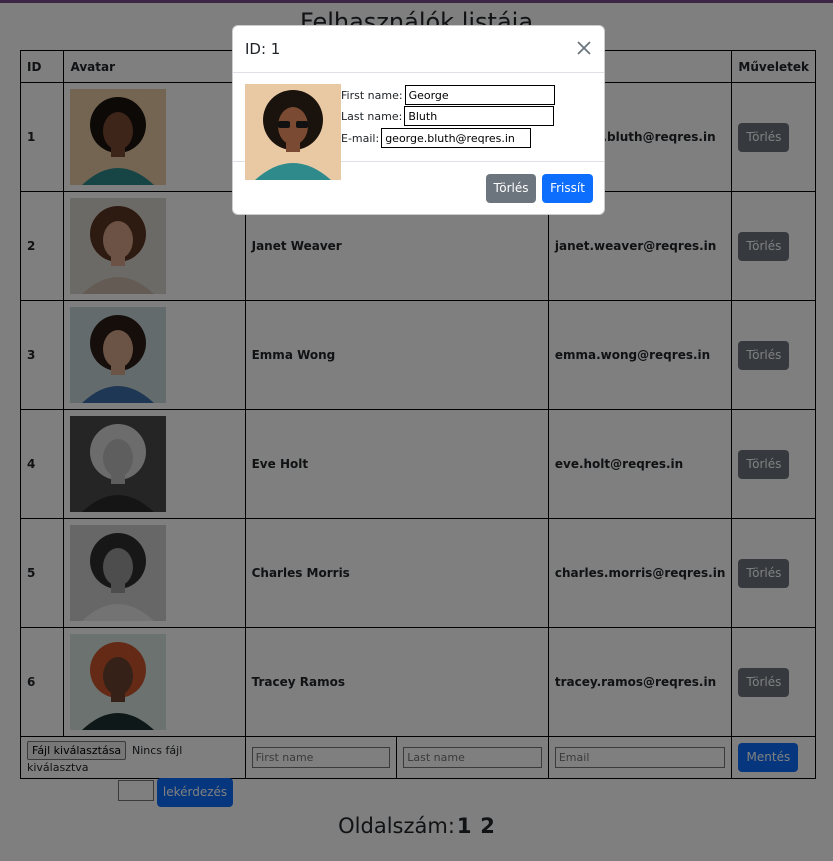 This screenshot has width=833, height=861. What do you see at coordinates (263, 49) in the screenshot?
I see `modal-title: ID: 1` at bounding box center [263, 49].